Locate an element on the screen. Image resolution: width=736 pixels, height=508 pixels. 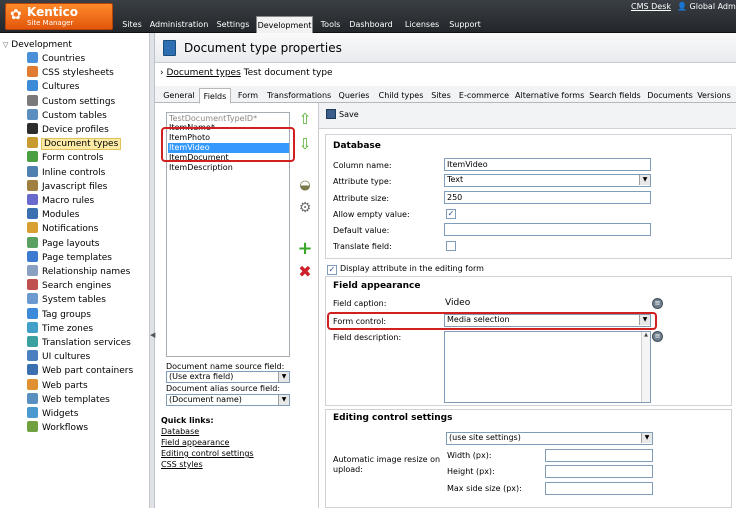
move-up-icon: ⇧ is located at coordinates (305, 119).